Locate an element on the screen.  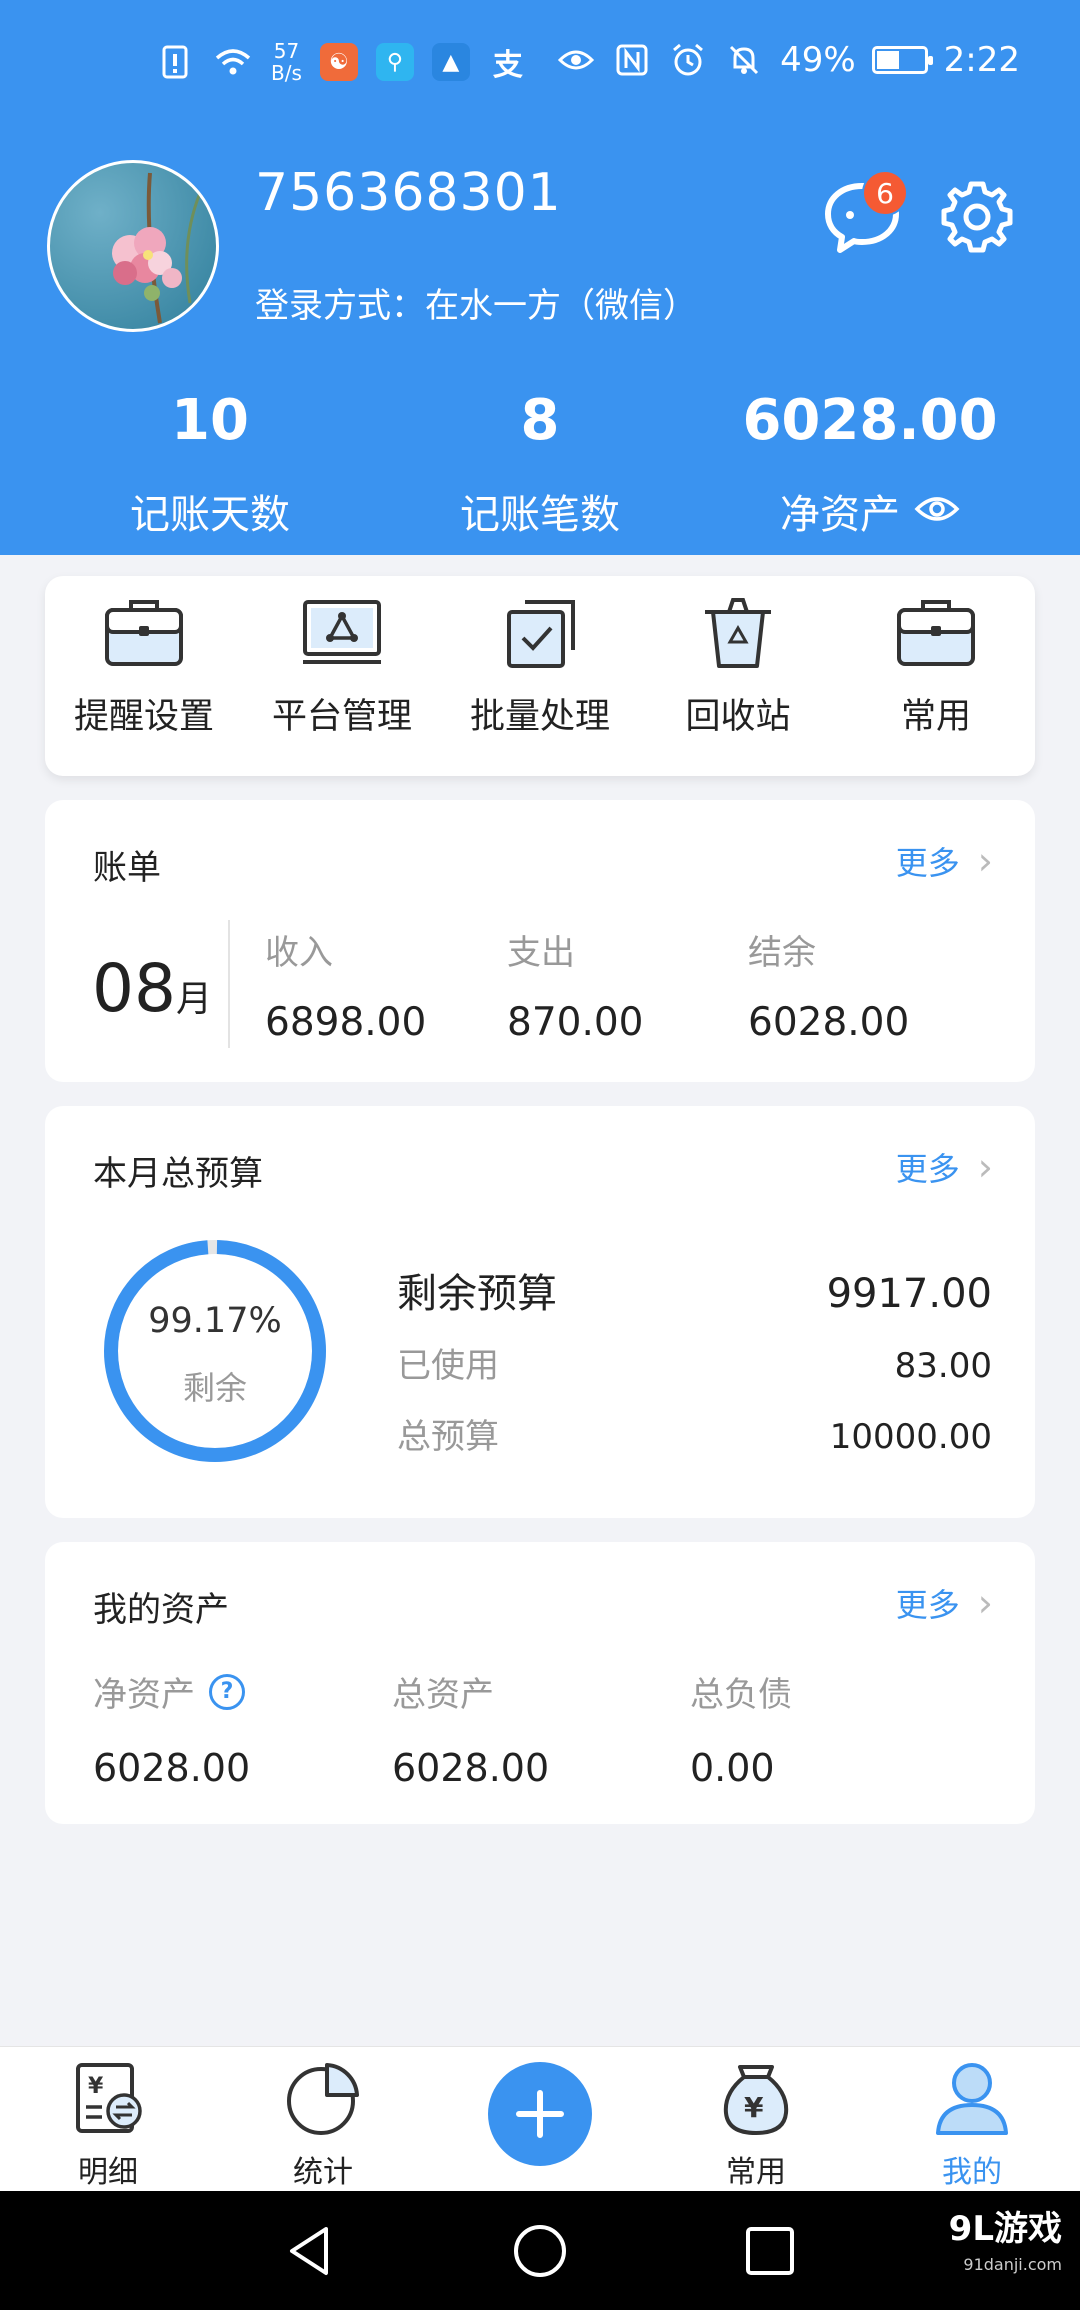
watermark-site: 91danji.com is located at coordinates (1012, 2264).